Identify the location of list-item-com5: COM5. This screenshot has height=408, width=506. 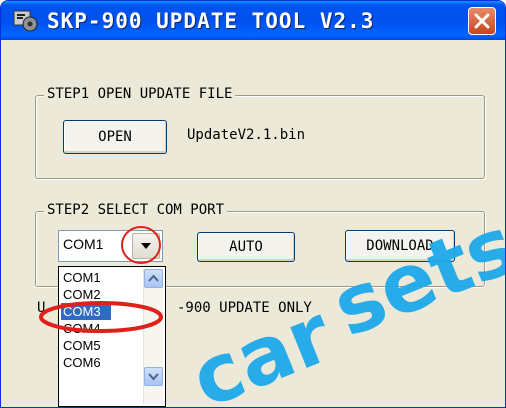
(86, 345).